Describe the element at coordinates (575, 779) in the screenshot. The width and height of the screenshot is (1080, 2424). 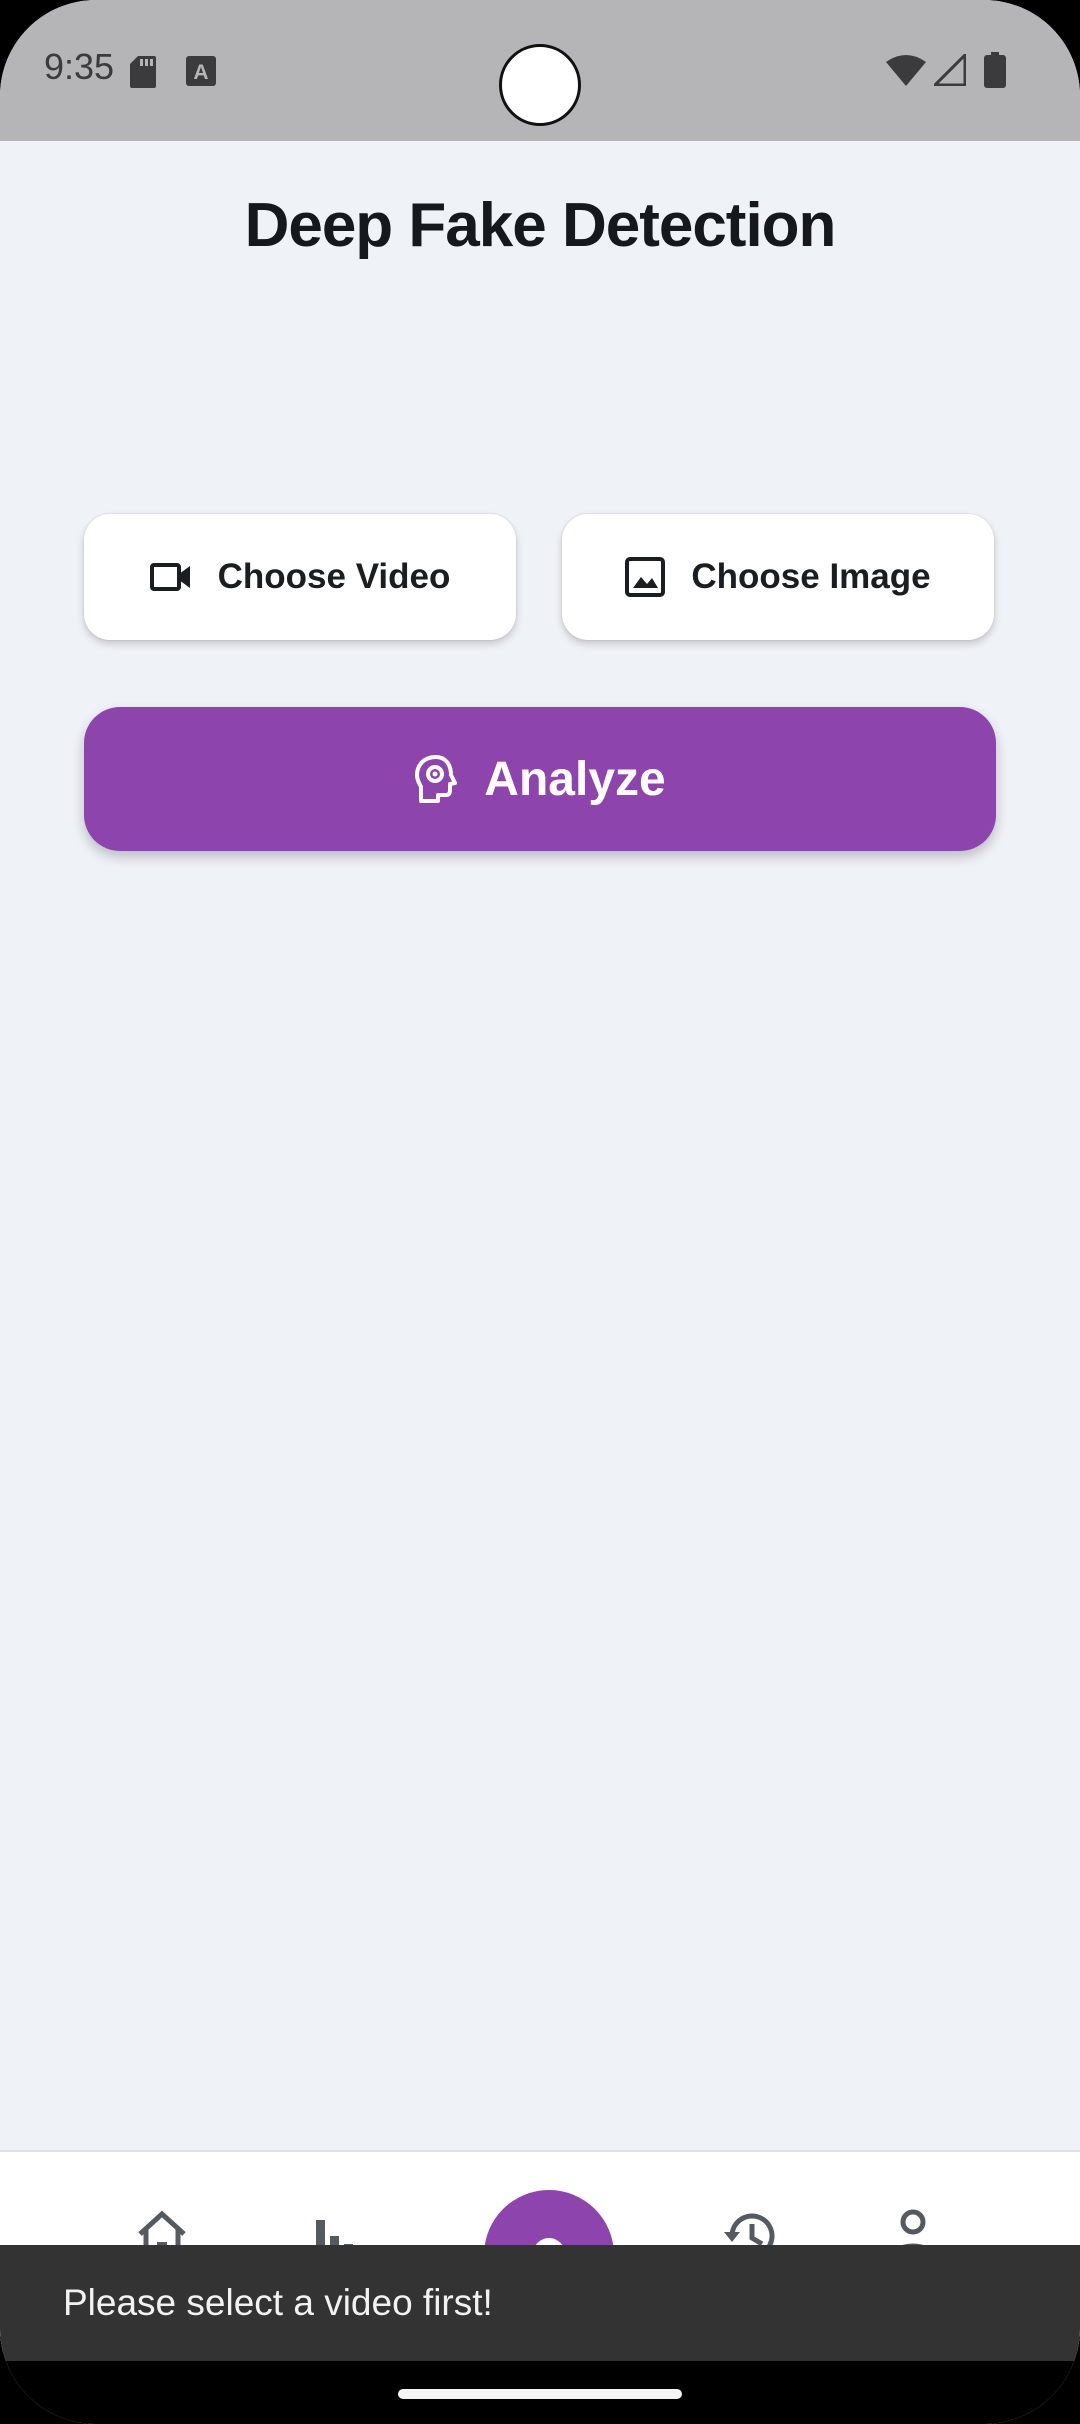
I see `analyze-label: Analyze` at that location.